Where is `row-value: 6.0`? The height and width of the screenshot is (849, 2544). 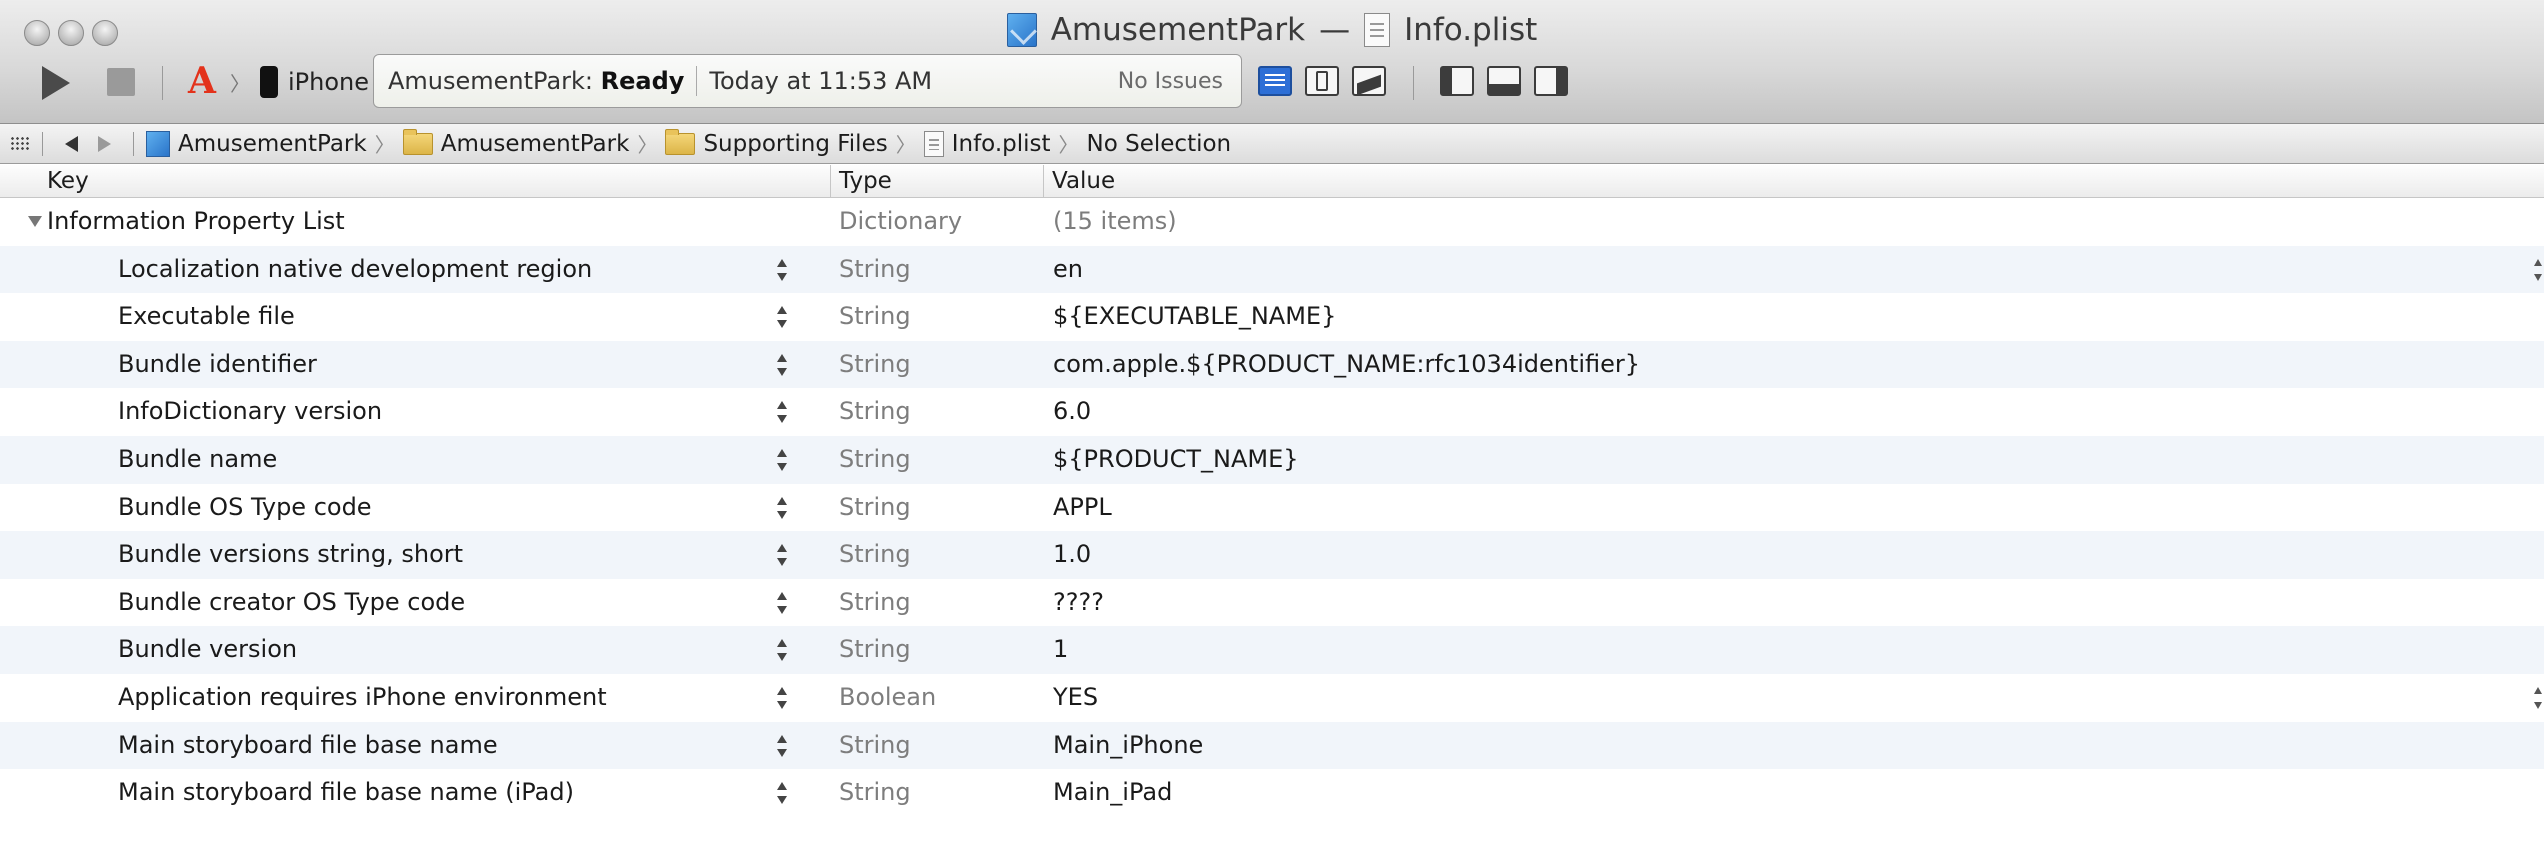 row-value: 6.0 is located at coordinates (1072, 412).